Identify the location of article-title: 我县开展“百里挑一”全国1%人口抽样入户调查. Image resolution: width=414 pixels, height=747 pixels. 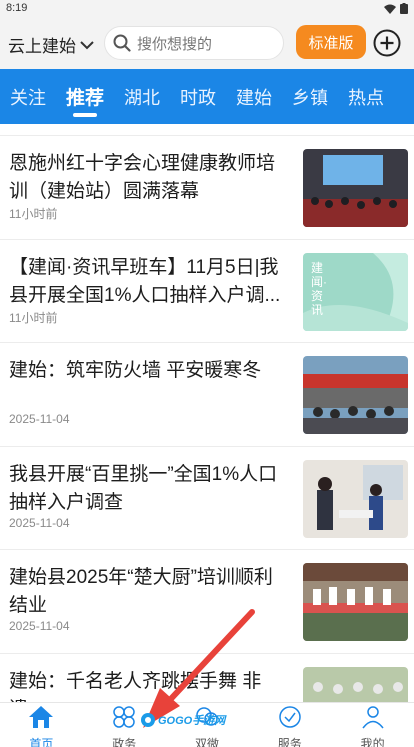
(143, 488).